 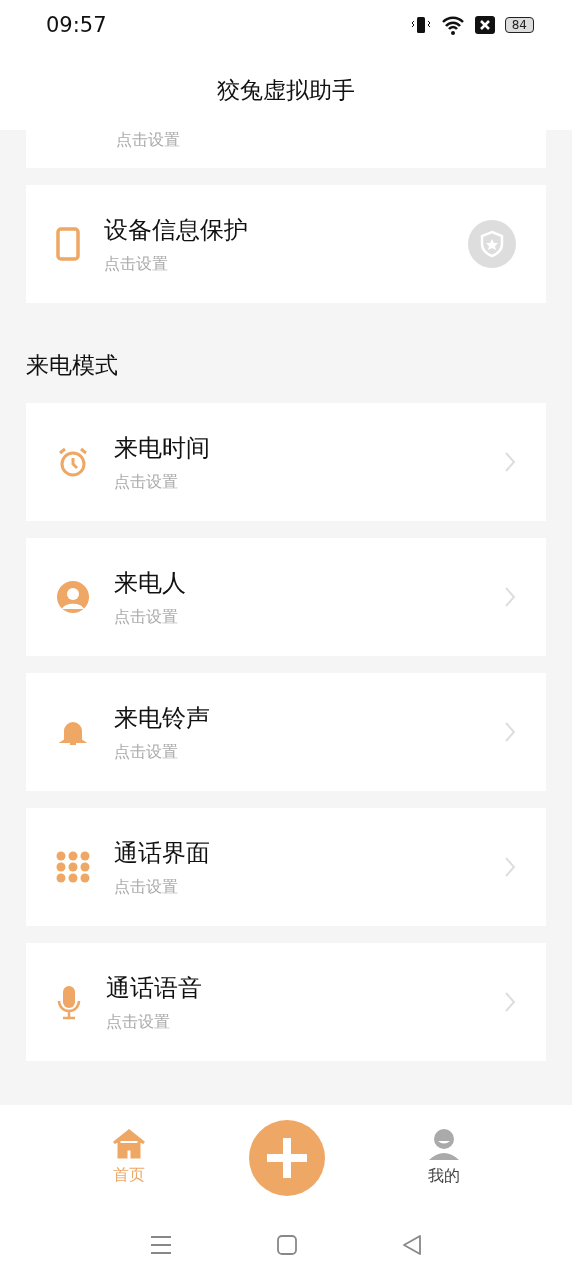 What do you see at coordinates (452, 25) in the screenshot?
I see `wifi-icon` at bounding box center [452, 25].